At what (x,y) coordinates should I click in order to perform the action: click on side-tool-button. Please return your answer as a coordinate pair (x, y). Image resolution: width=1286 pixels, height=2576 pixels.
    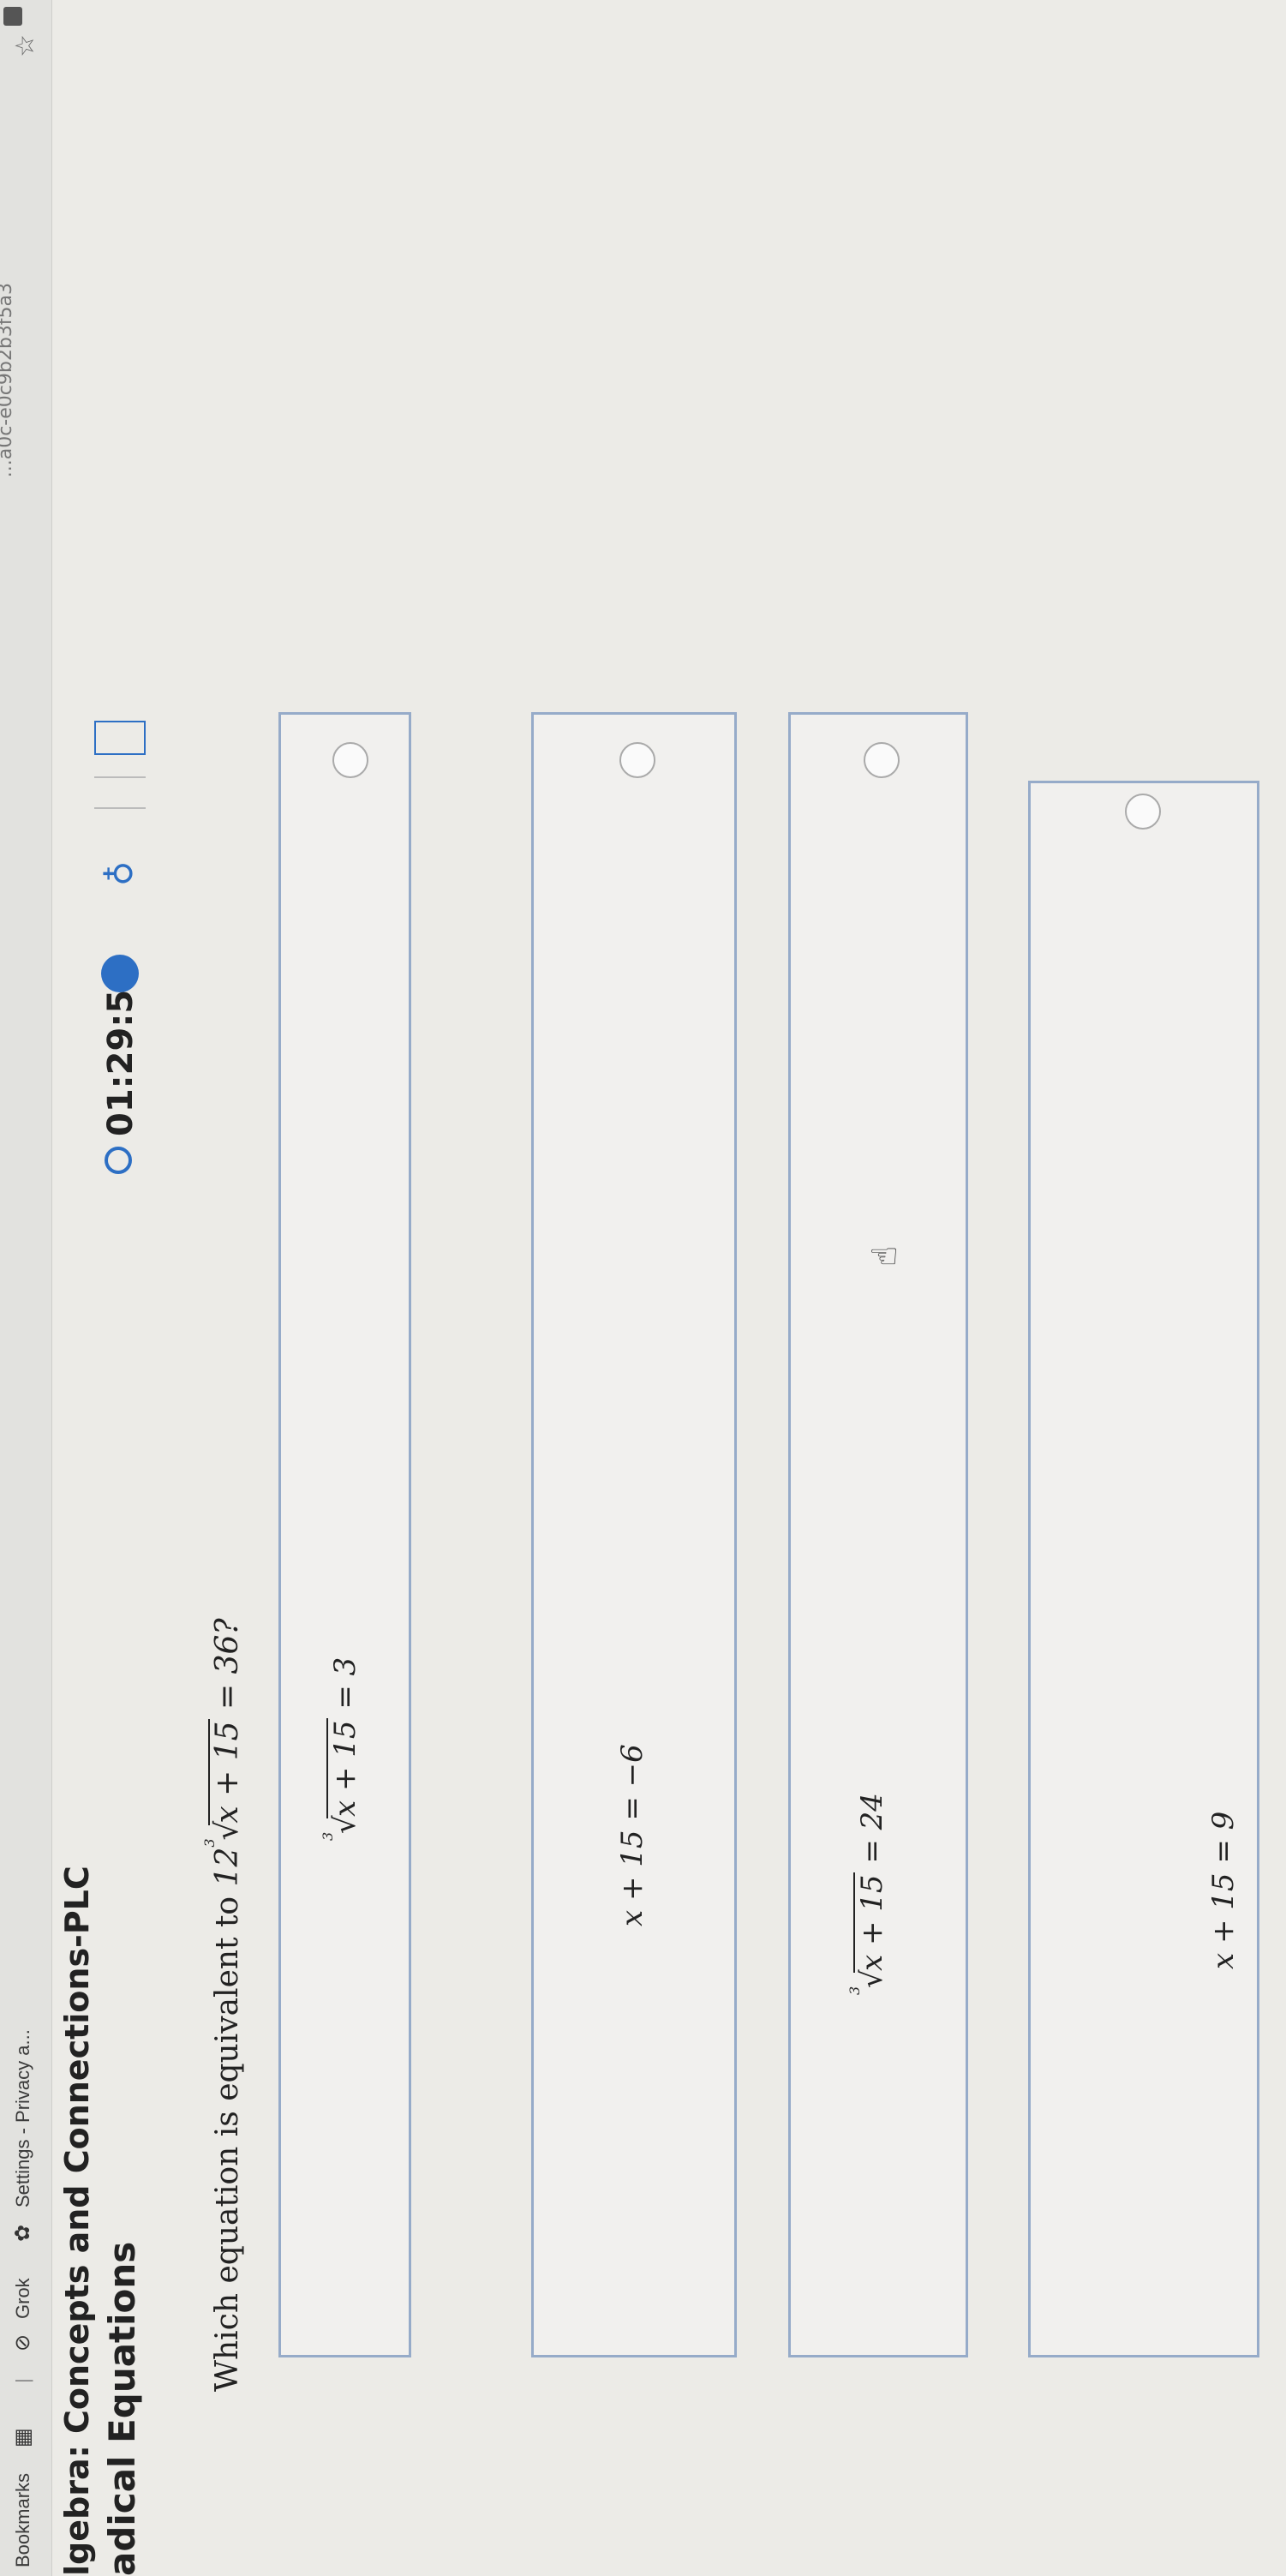
    Looking at the image, I should click on (120, 738).